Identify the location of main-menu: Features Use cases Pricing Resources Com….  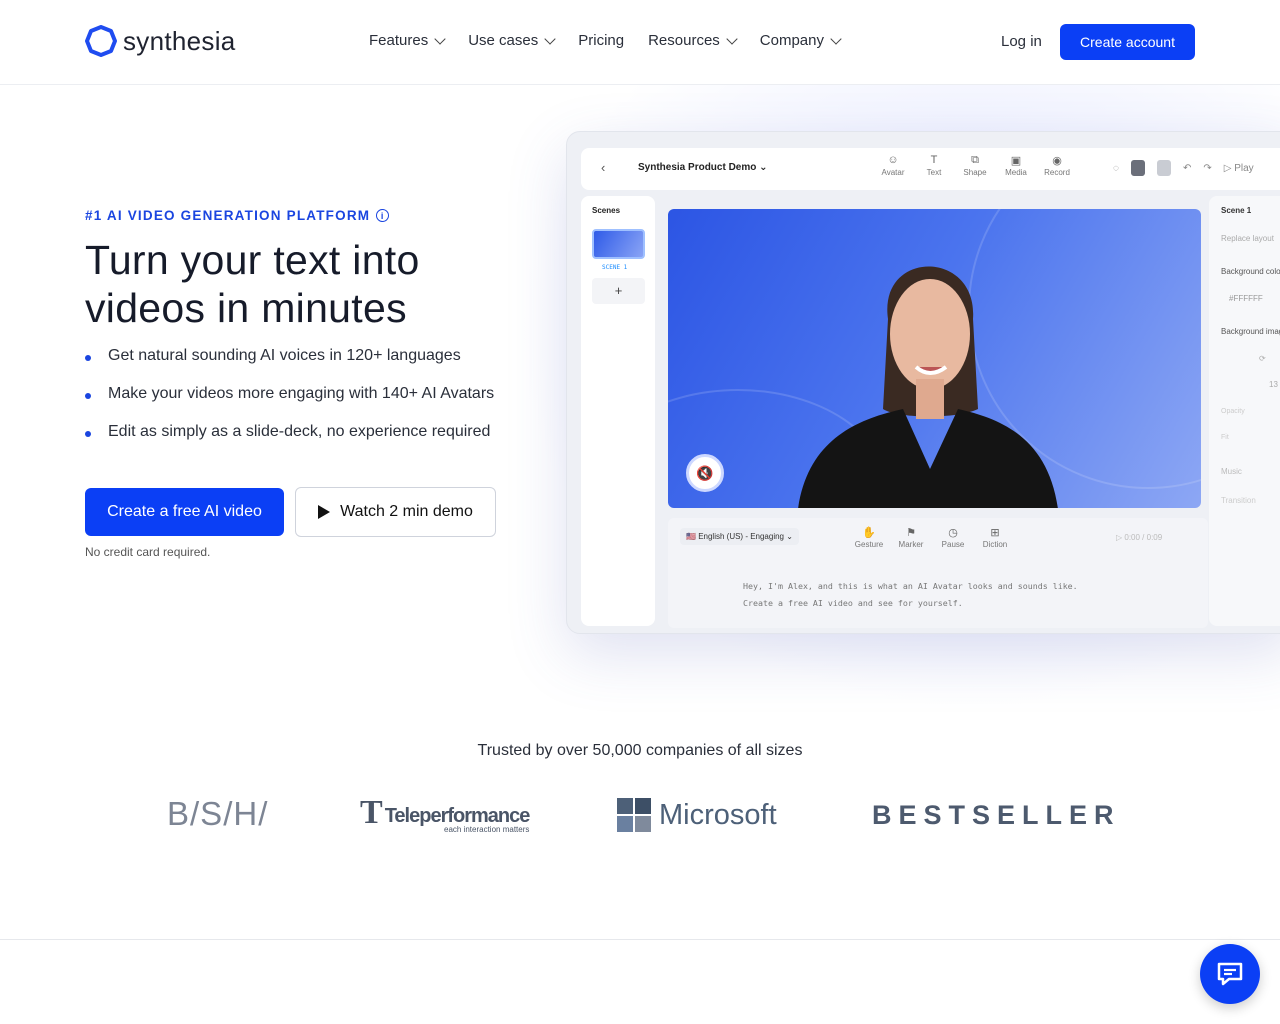
(616, 40).